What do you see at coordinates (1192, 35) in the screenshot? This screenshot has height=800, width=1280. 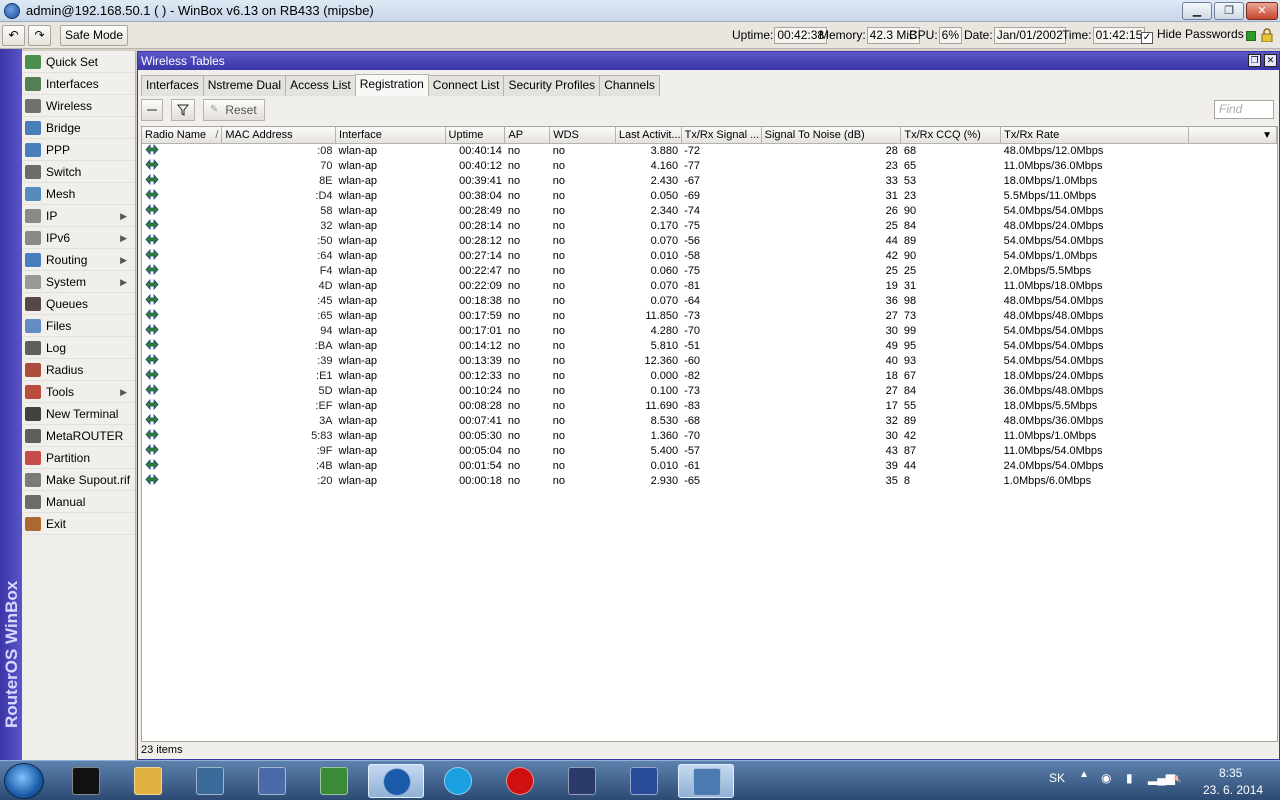 I see `hide-passwords-toggle: ✓ Hide Passwords` at bounding box center [1192, 35].